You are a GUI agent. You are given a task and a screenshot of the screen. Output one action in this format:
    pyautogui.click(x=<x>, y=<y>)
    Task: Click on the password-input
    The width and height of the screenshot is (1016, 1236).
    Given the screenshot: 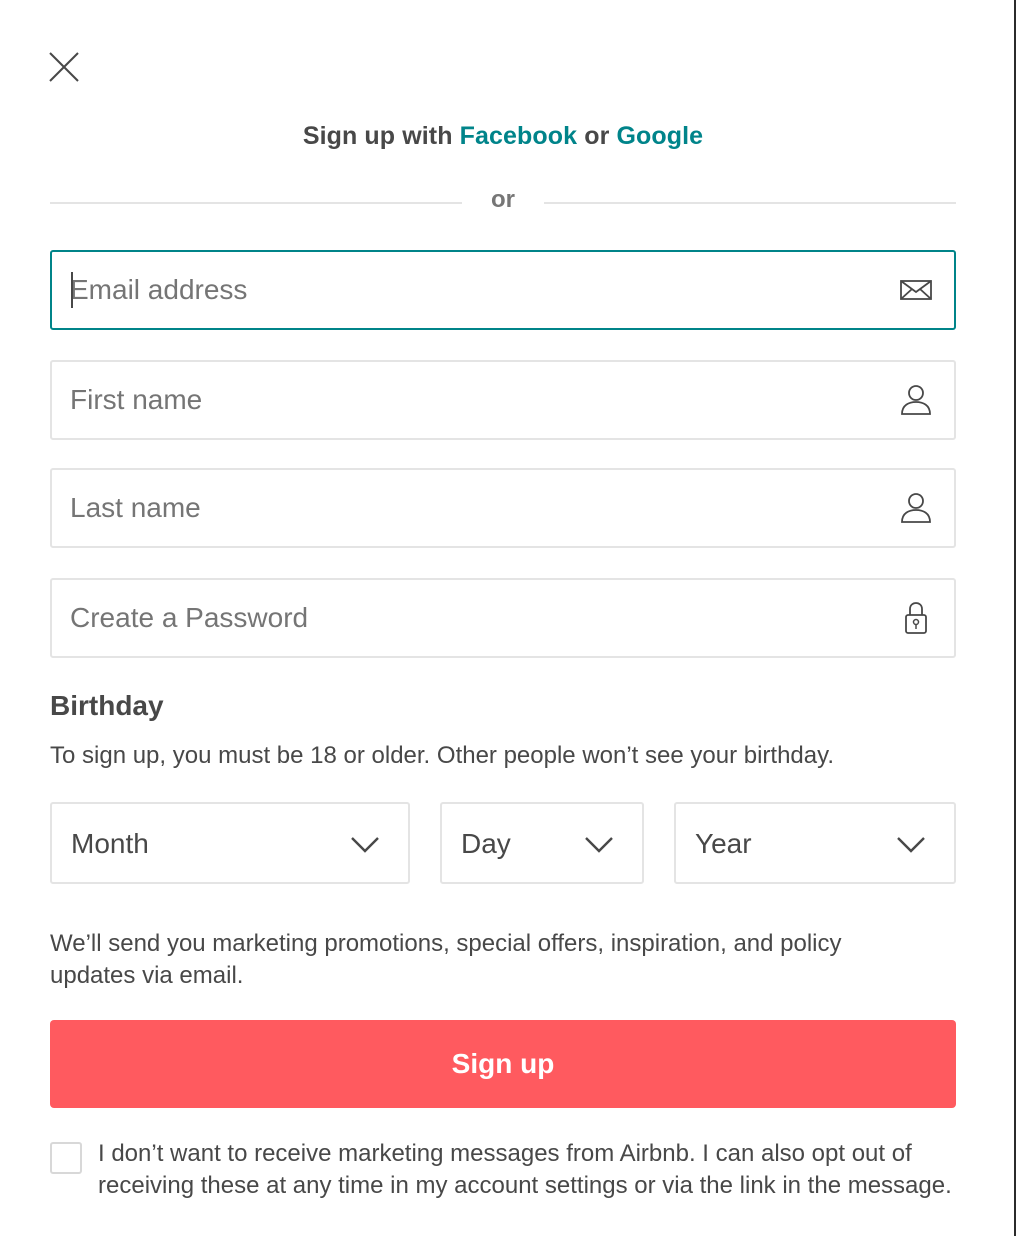 What is the action you would take?
    pyautogui.click(x=470, y=618)
    